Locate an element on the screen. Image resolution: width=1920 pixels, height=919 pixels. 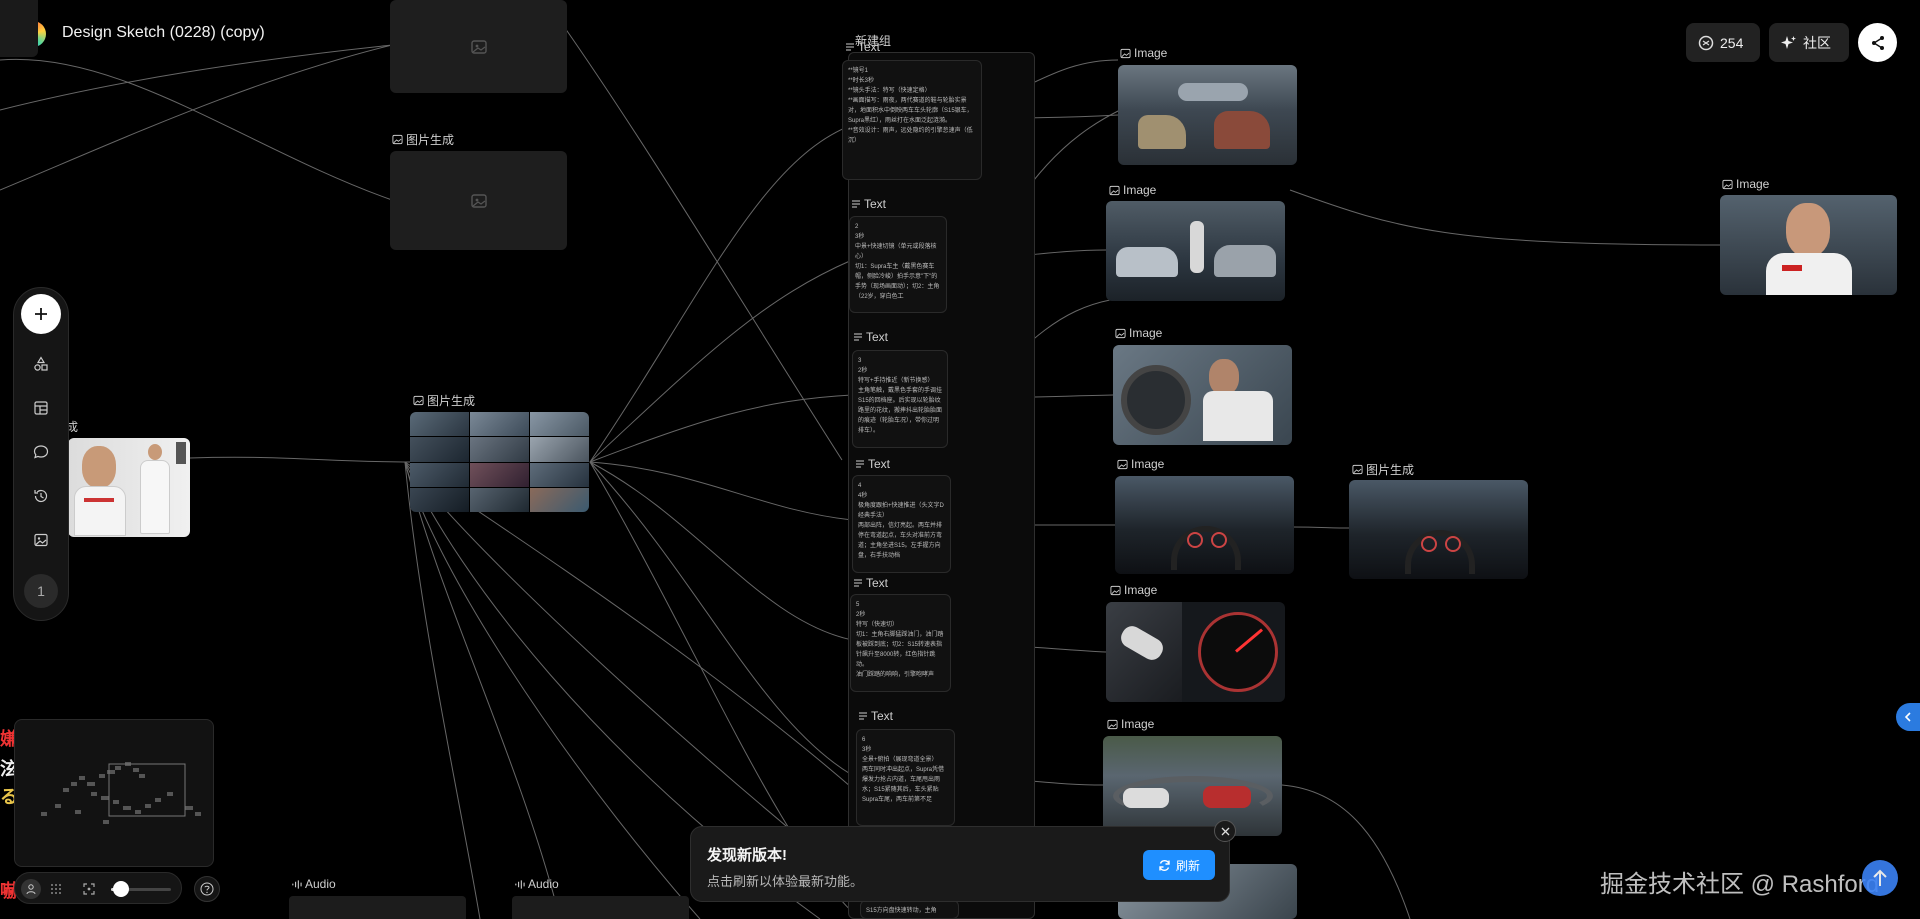
share-button is located at coordinates (1877, 42).